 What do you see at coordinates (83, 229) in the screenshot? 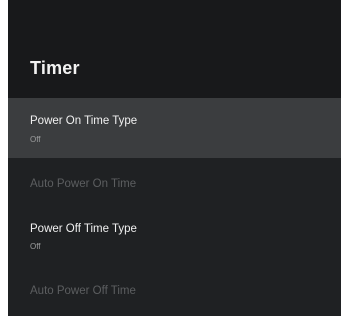
I see `menu-item-label: Power Off Time Type` at bounding box center [83, 229].